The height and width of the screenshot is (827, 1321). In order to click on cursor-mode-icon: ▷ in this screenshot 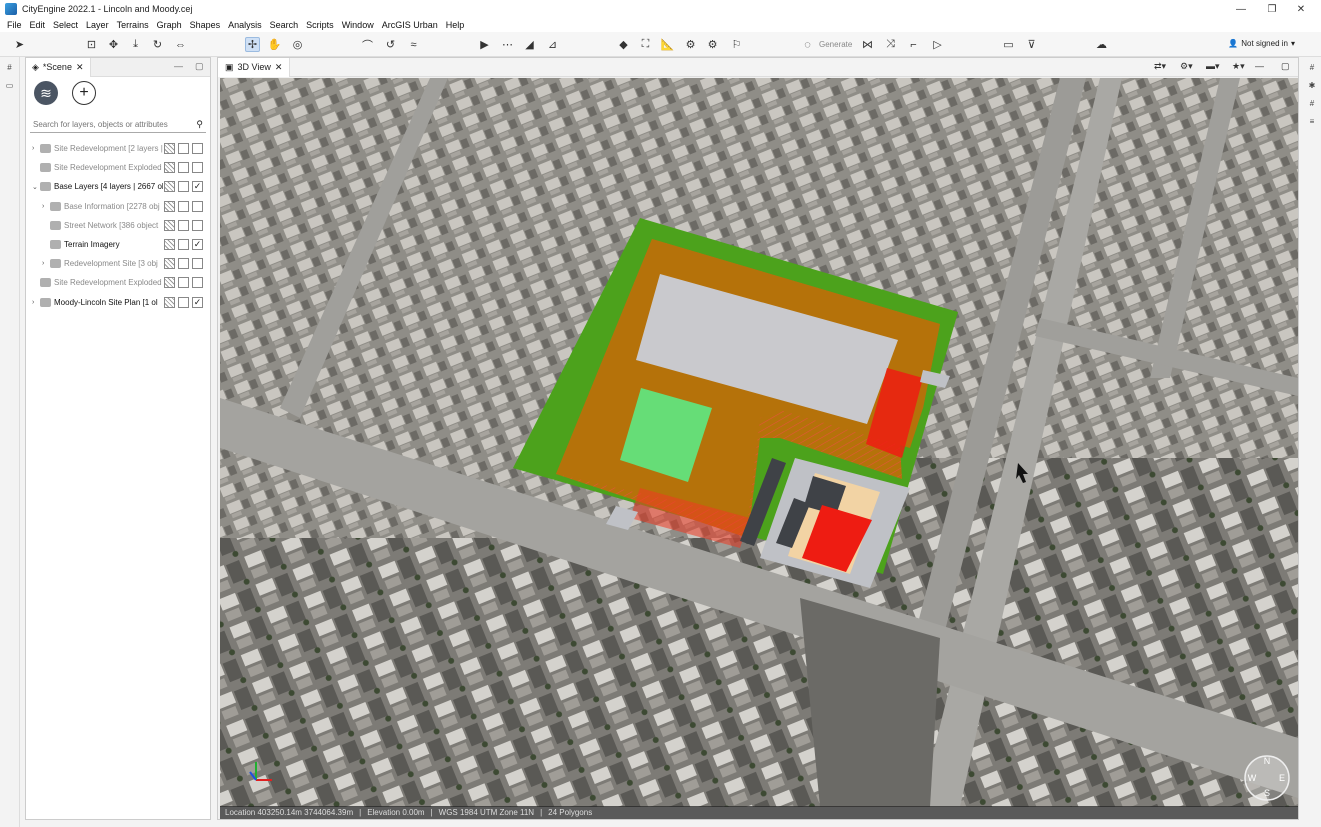, I will do `click(937, 44)`.